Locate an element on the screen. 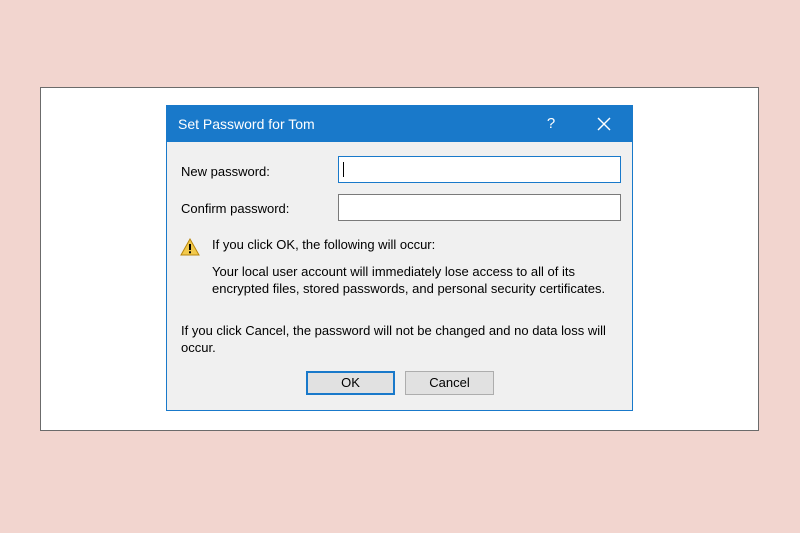  close-button is located at coordinates (604, 124).